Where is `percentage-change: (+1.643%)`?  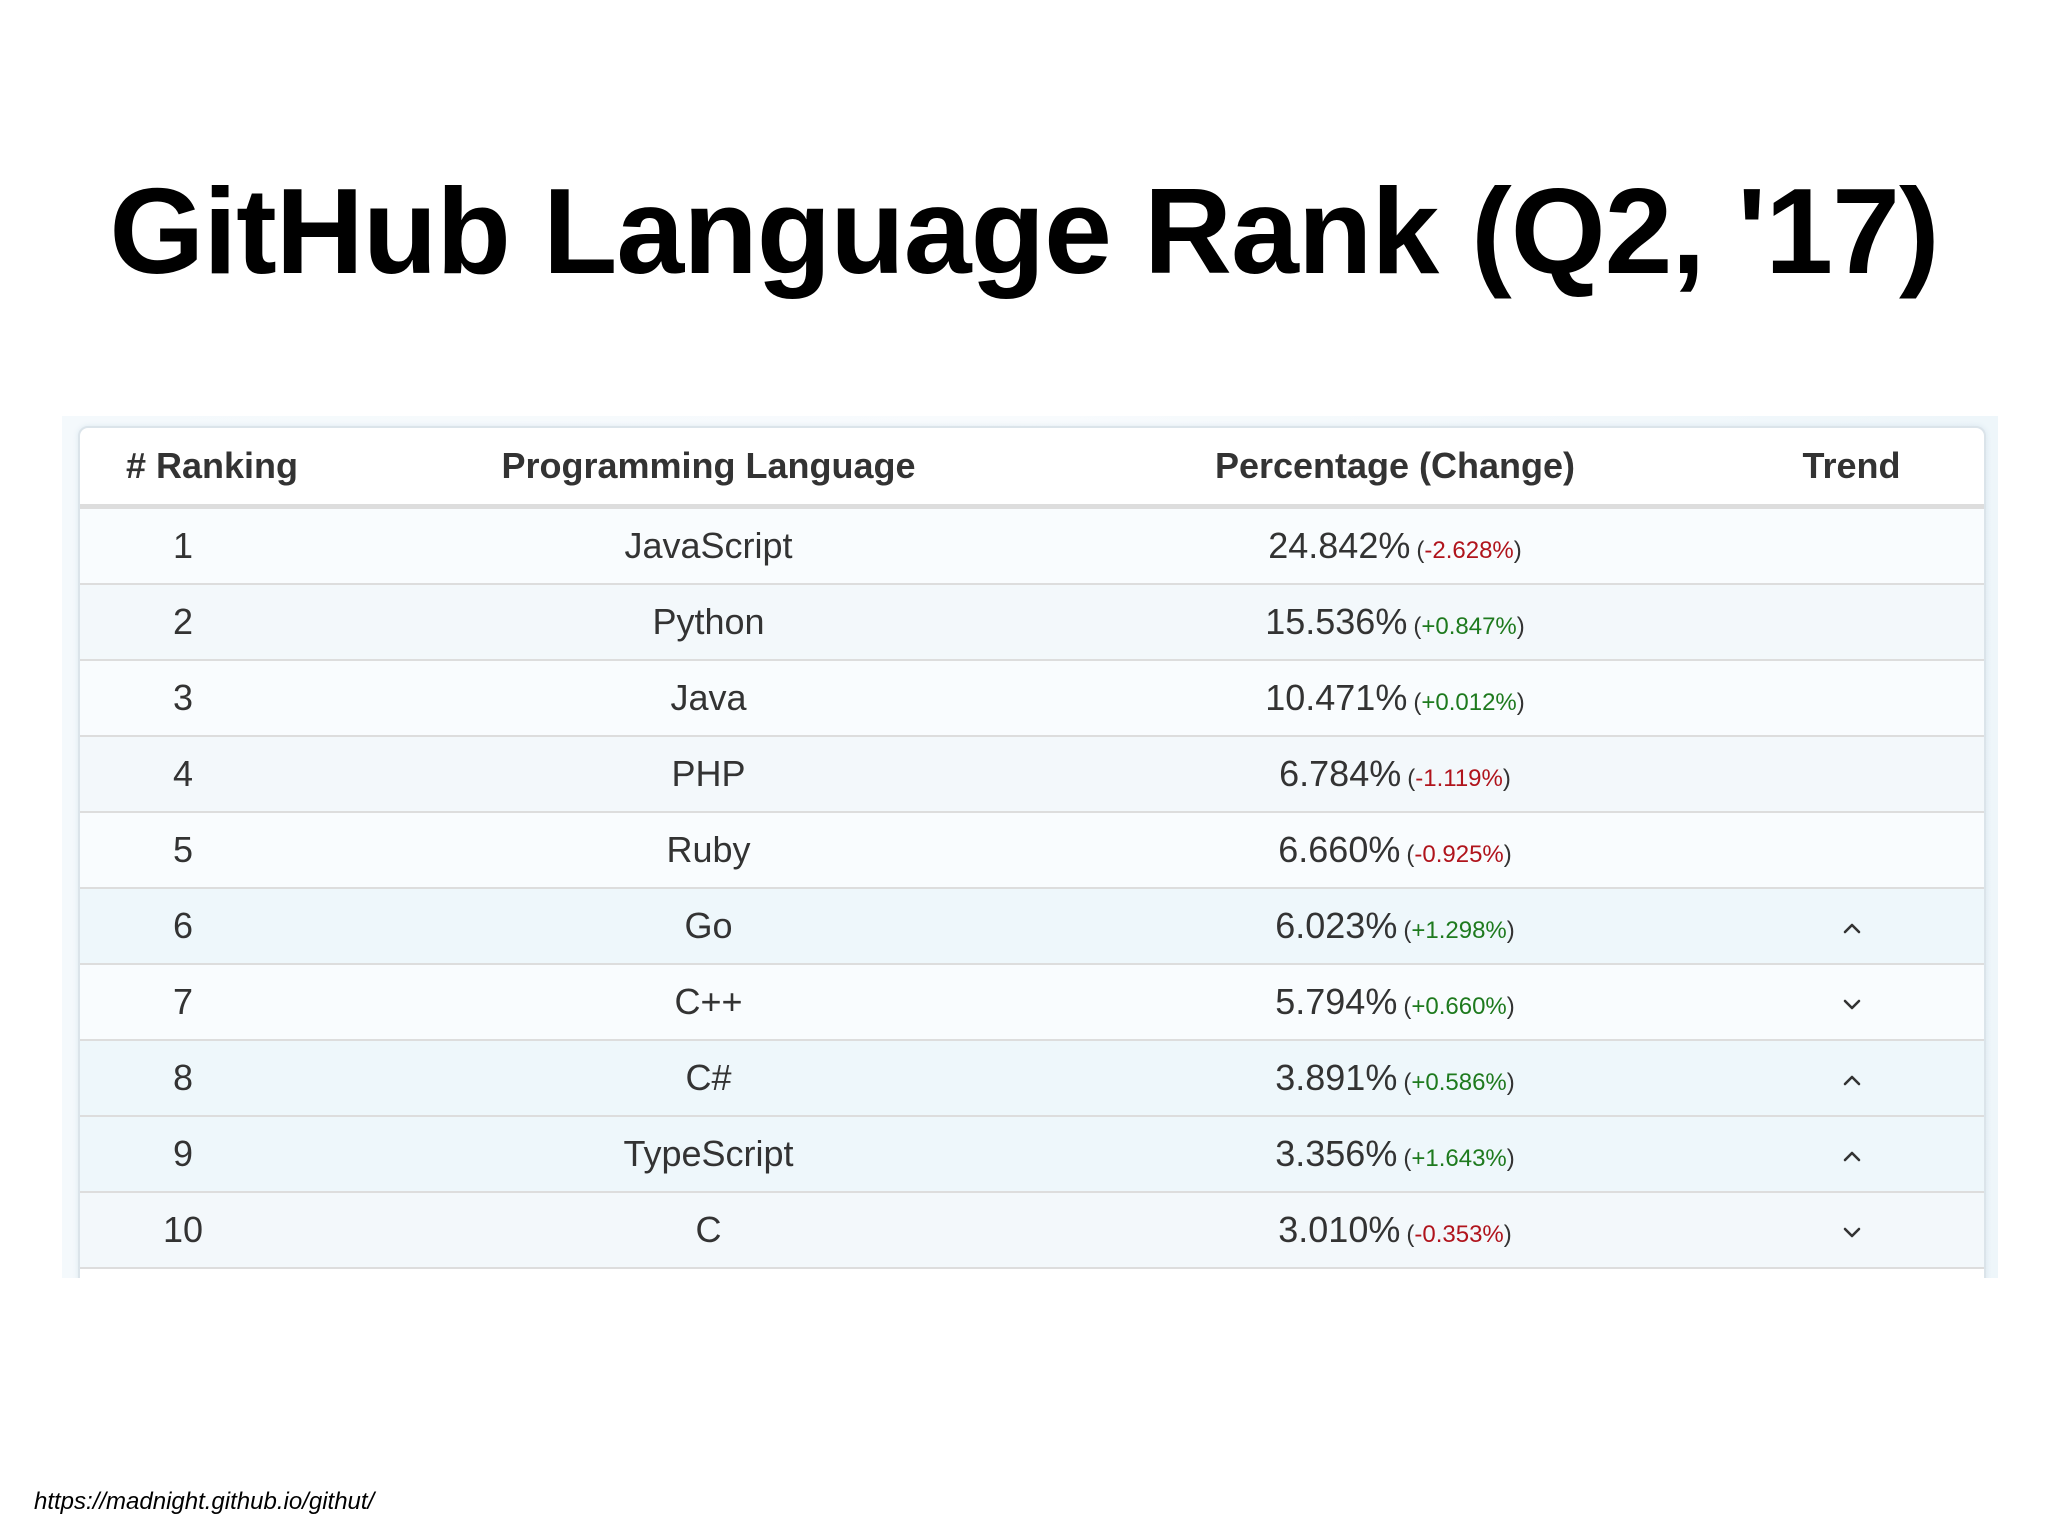 percentage-change: (+1.643%) is located at coordinates (1458, 1158).